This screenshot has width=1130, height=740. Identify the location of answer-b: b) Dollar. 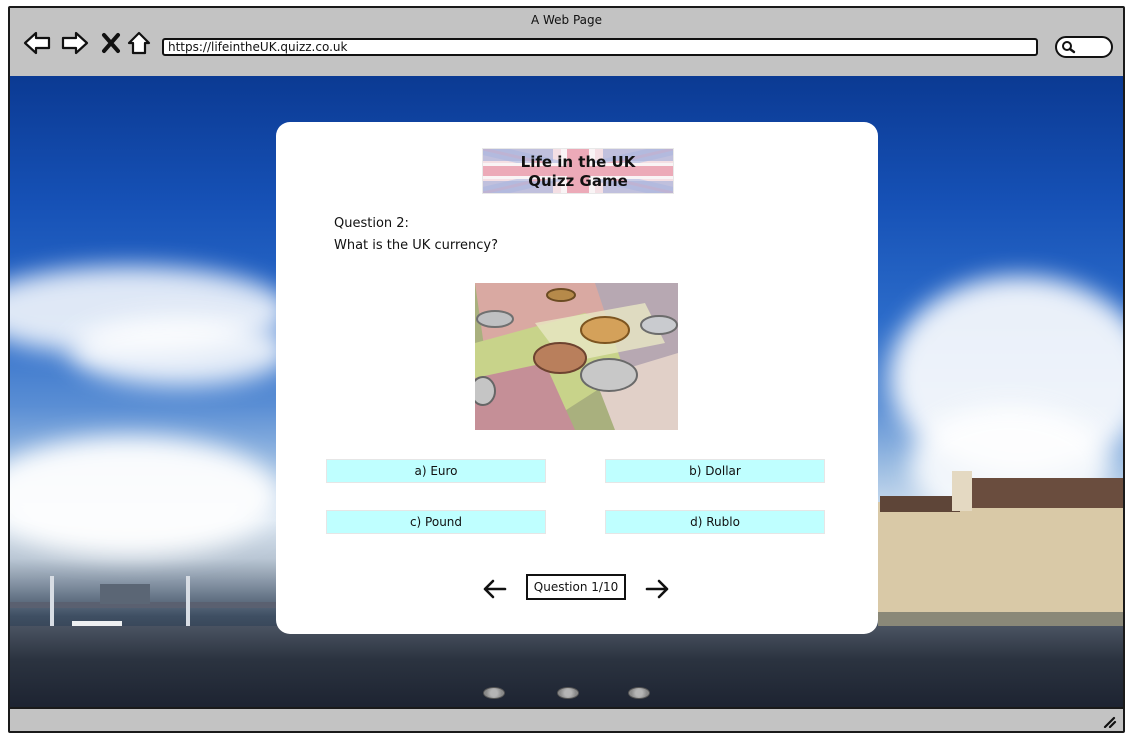
(715, 471).